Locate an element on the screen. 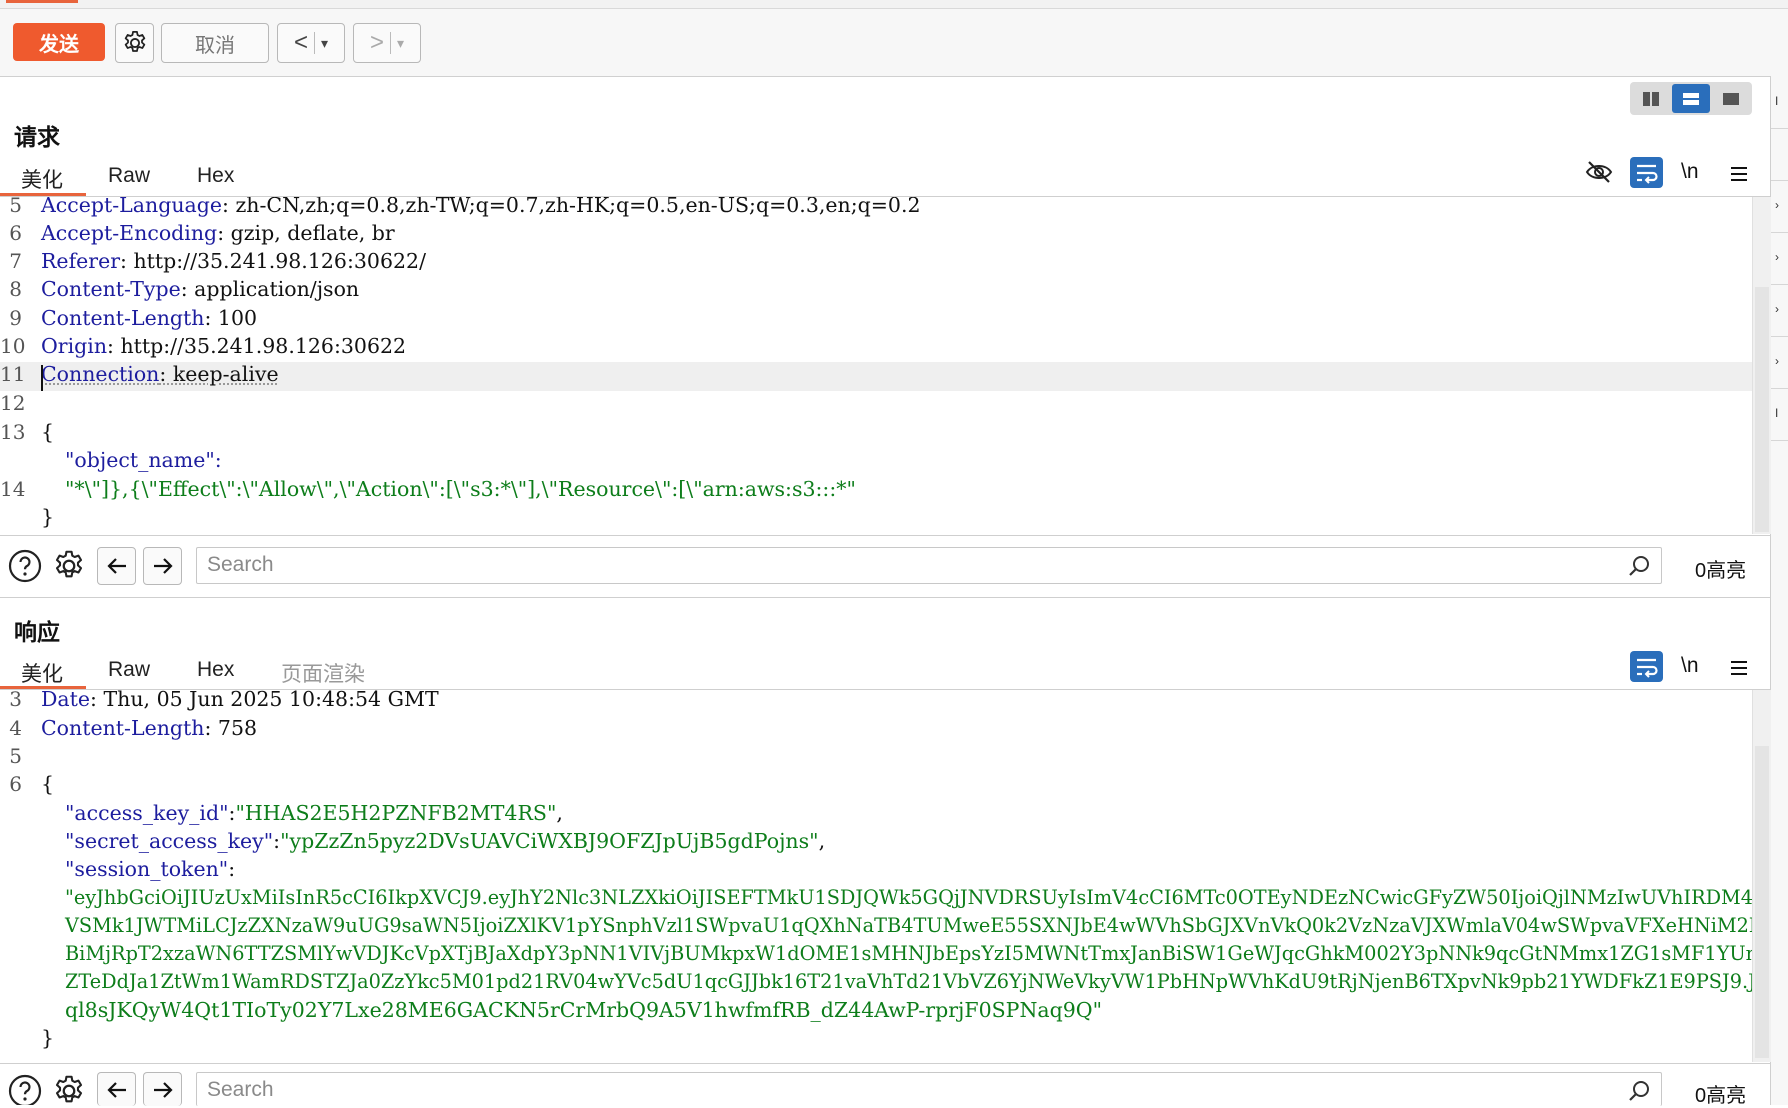 This screenshot has width=1788, height=1108. layout-view-toggle is located at coordinates (1691, 98).